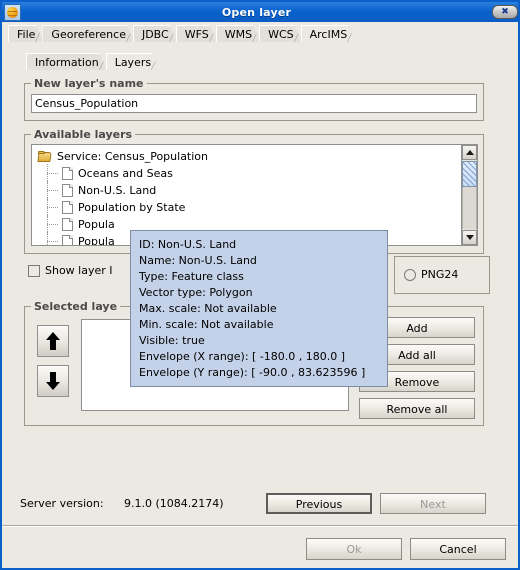  I want to click on folder-open-icon, so click(45, 156).